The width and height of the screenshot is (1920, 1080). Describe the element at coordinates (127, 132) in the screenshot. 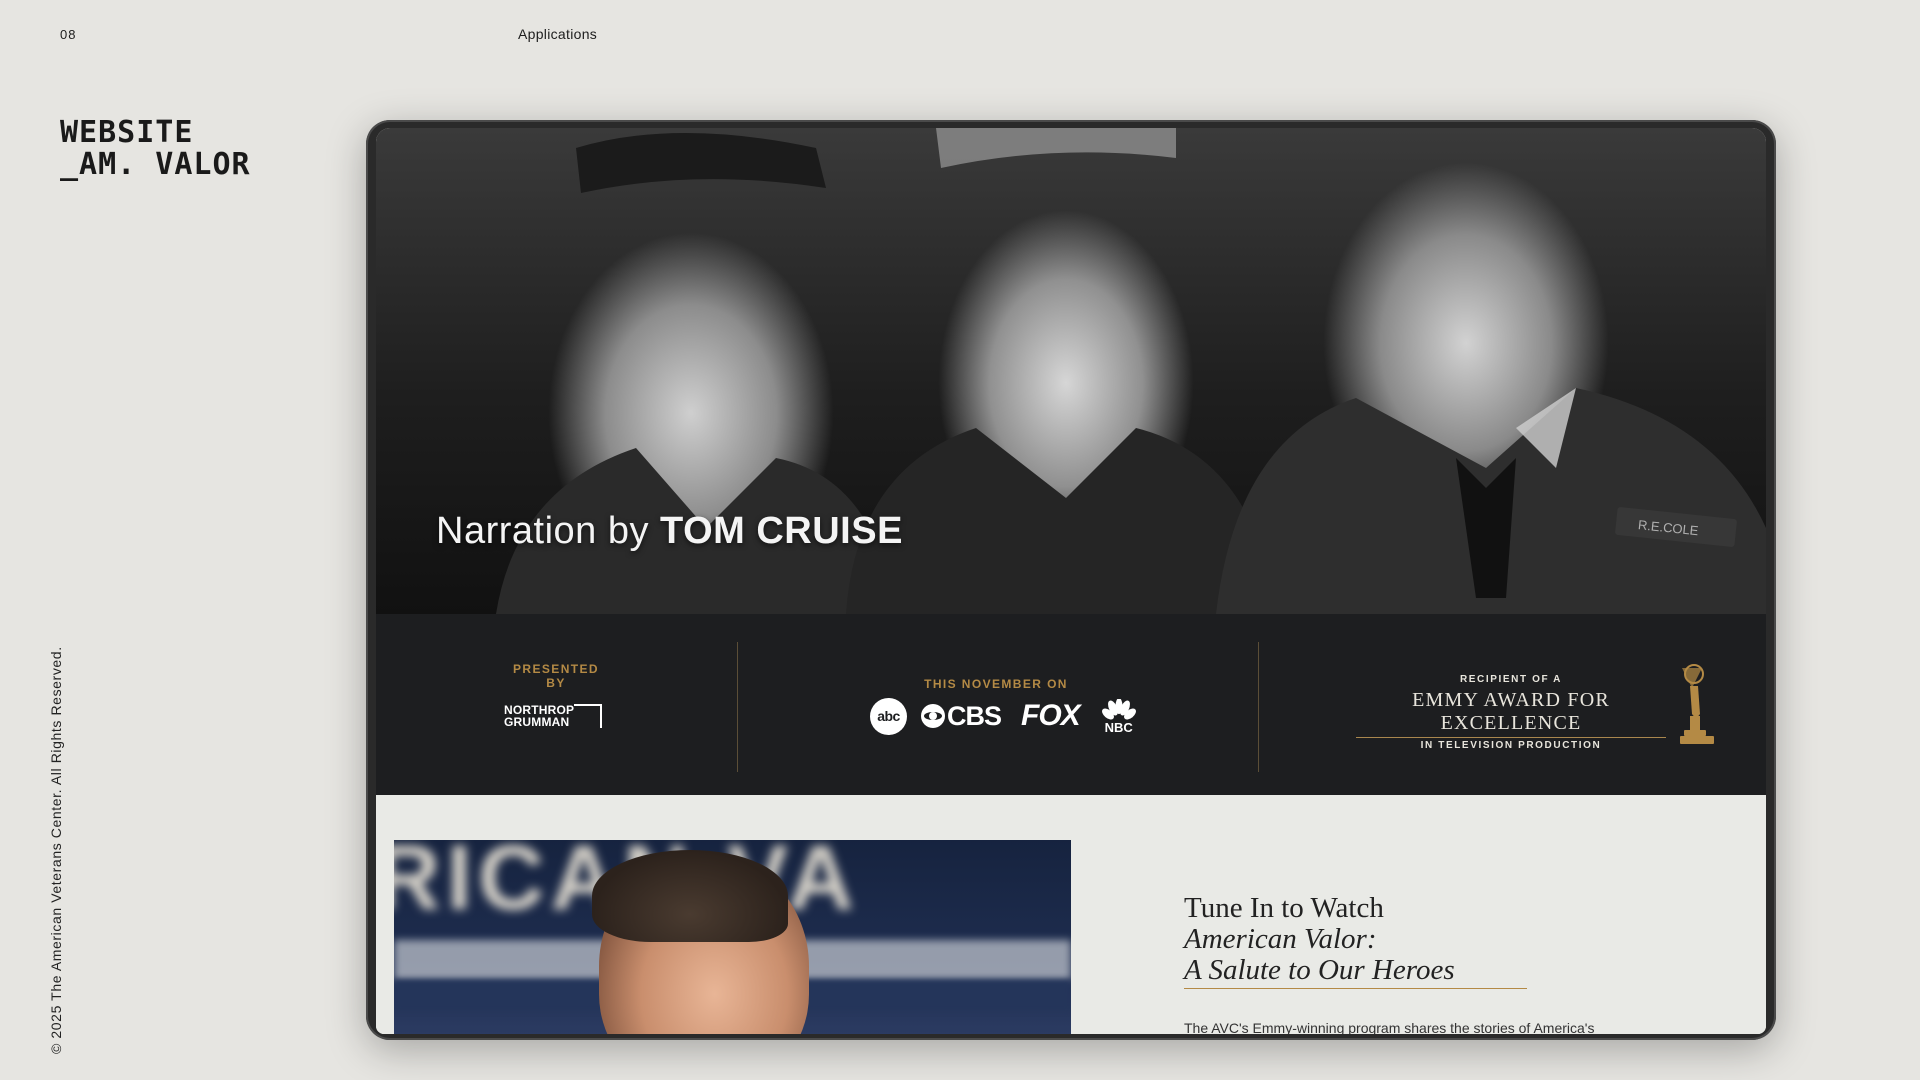

I see `brand-line-1: WEBSITE` at that location.